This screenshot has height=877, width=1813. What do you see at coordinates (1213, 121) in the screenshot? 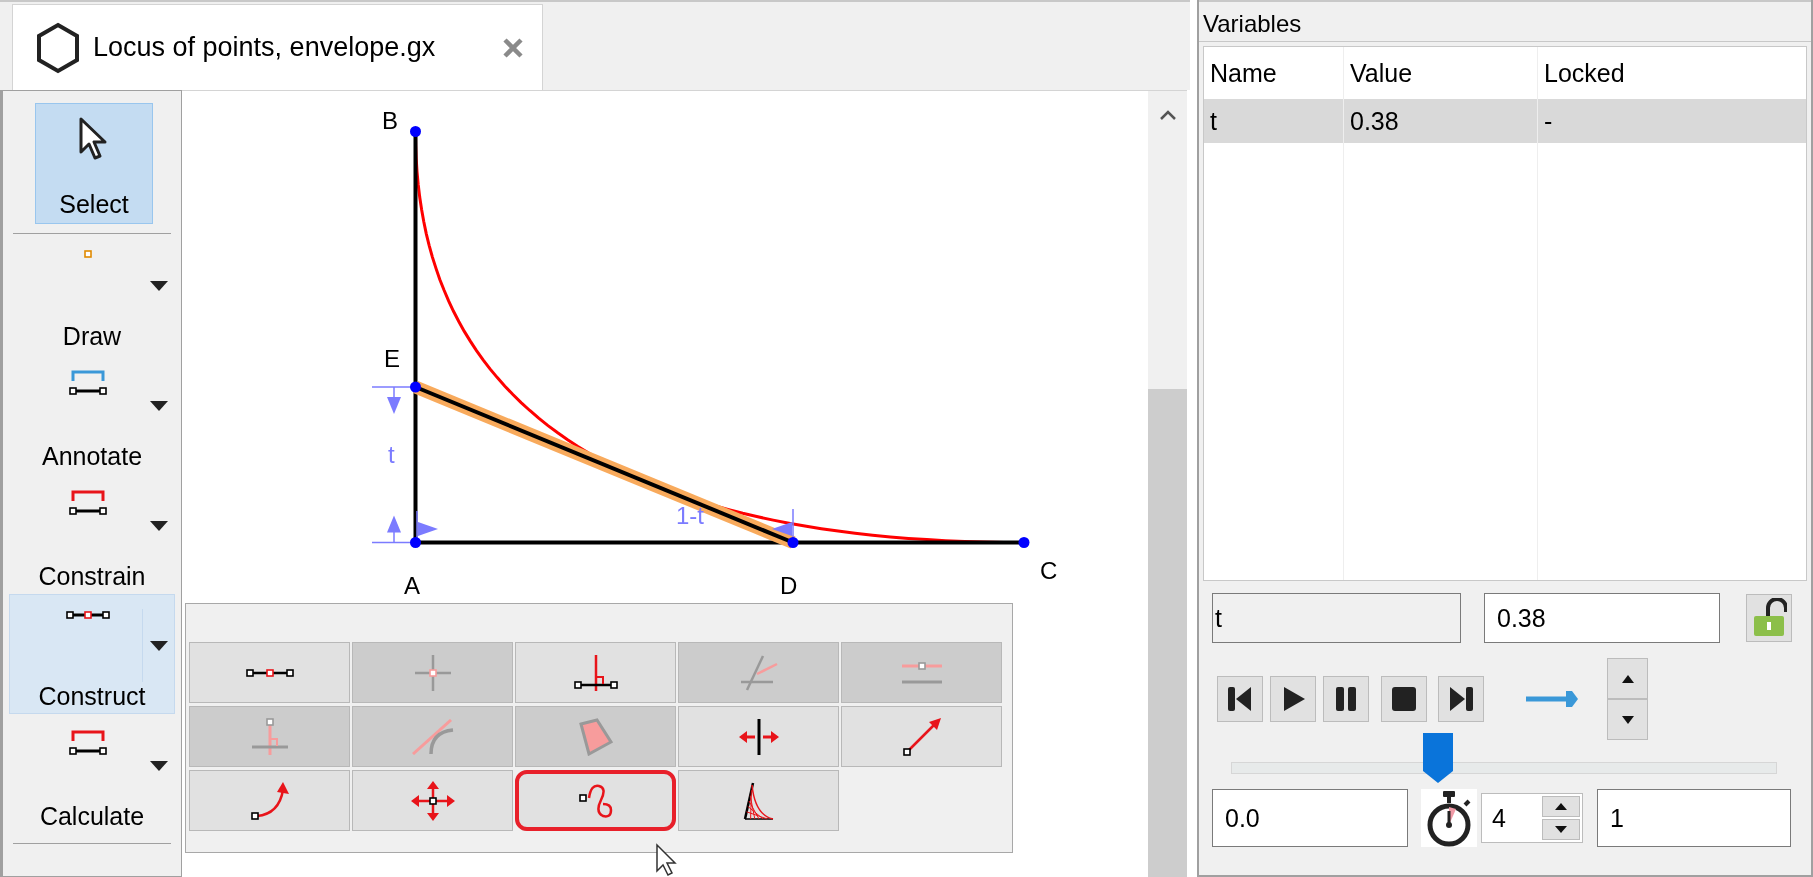
I see `table-cell-text: t` at bounding box center [1213, 121].